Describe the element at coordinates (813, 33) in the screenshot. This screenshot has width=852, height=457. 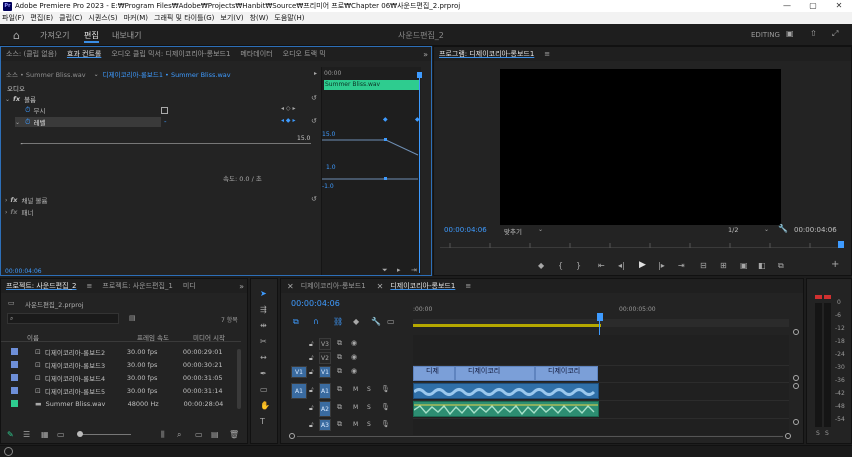
I see `share-icon: ⇧` at that location.